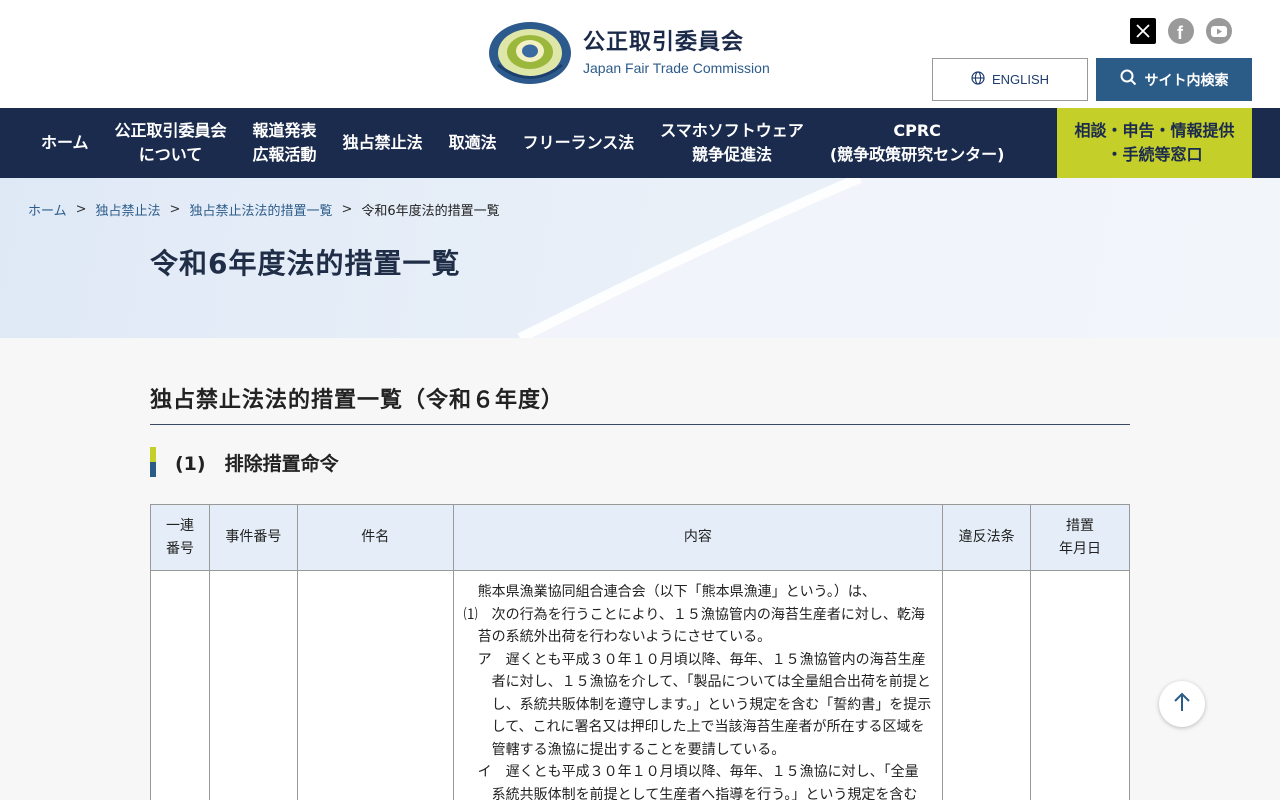  I want to click on logo-title-ja: 公正取引委員会, so click(664, 42).